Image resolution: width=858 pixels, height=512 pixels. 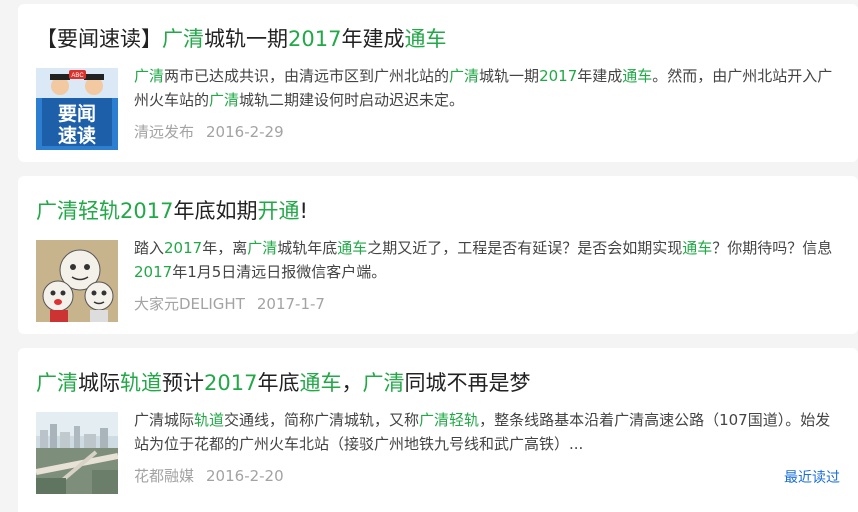 I want to click on text-segment: 踏入, so click(x=149, y=248).